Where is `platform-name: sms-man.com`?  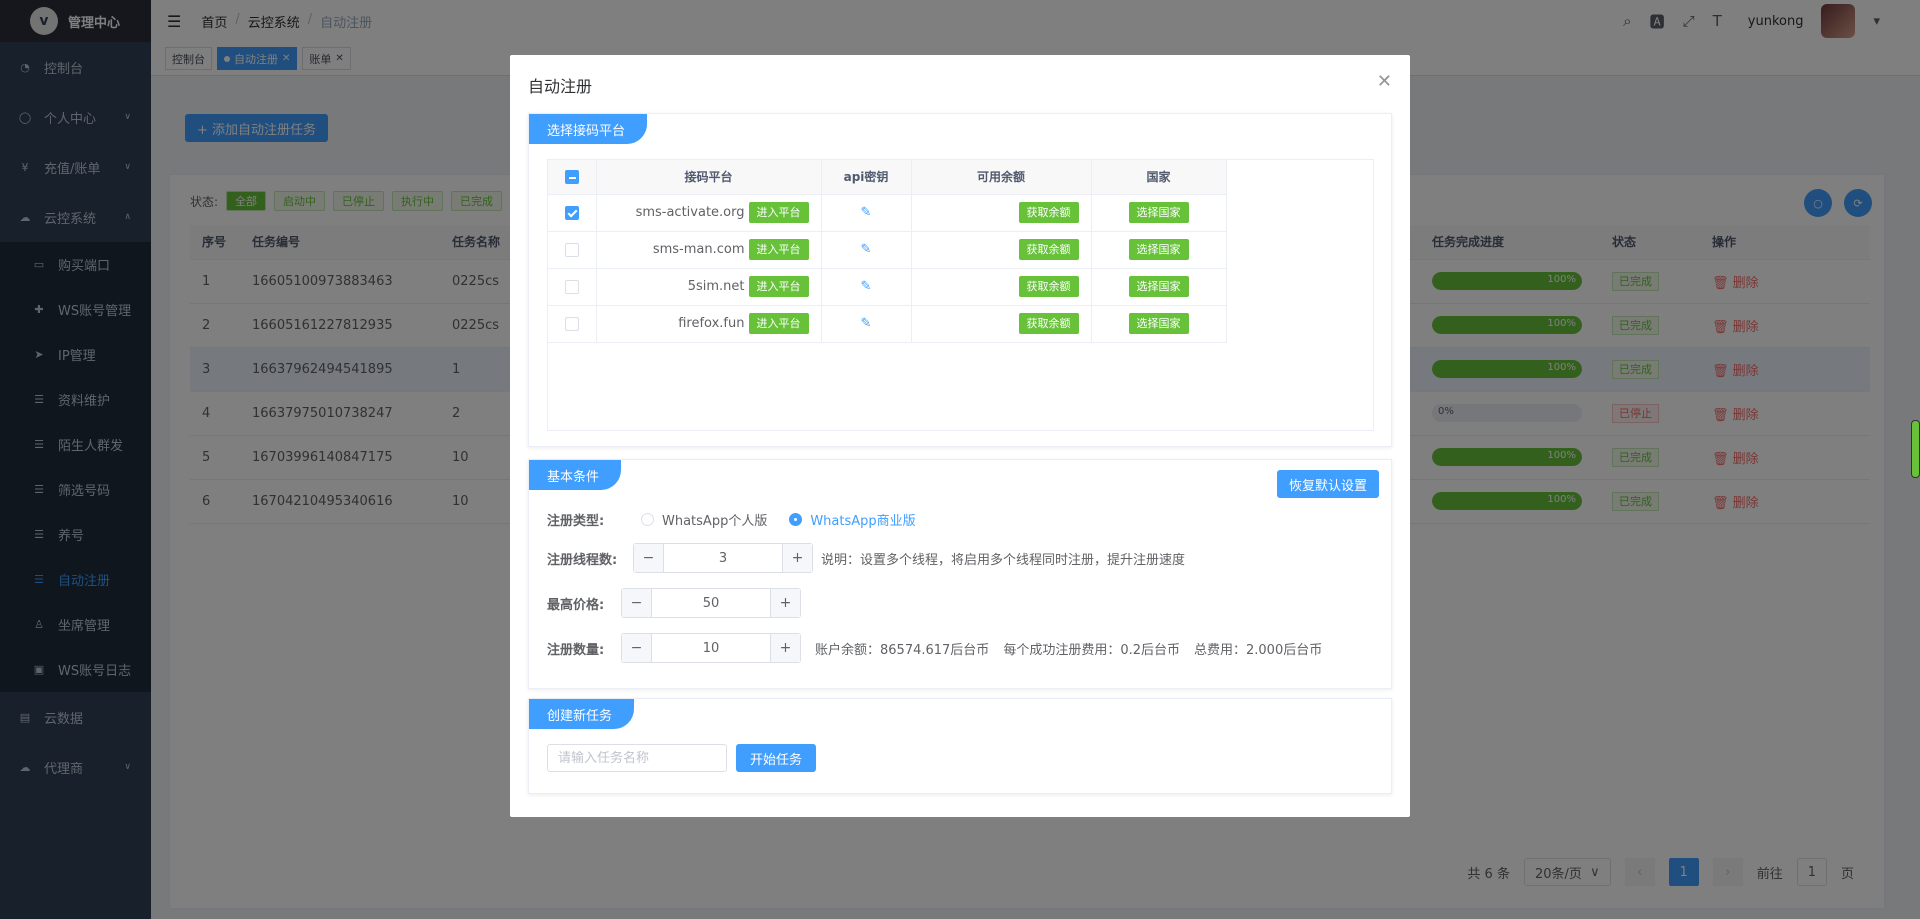 platform-name: sms-man.com is located at coordinates (698, 249).